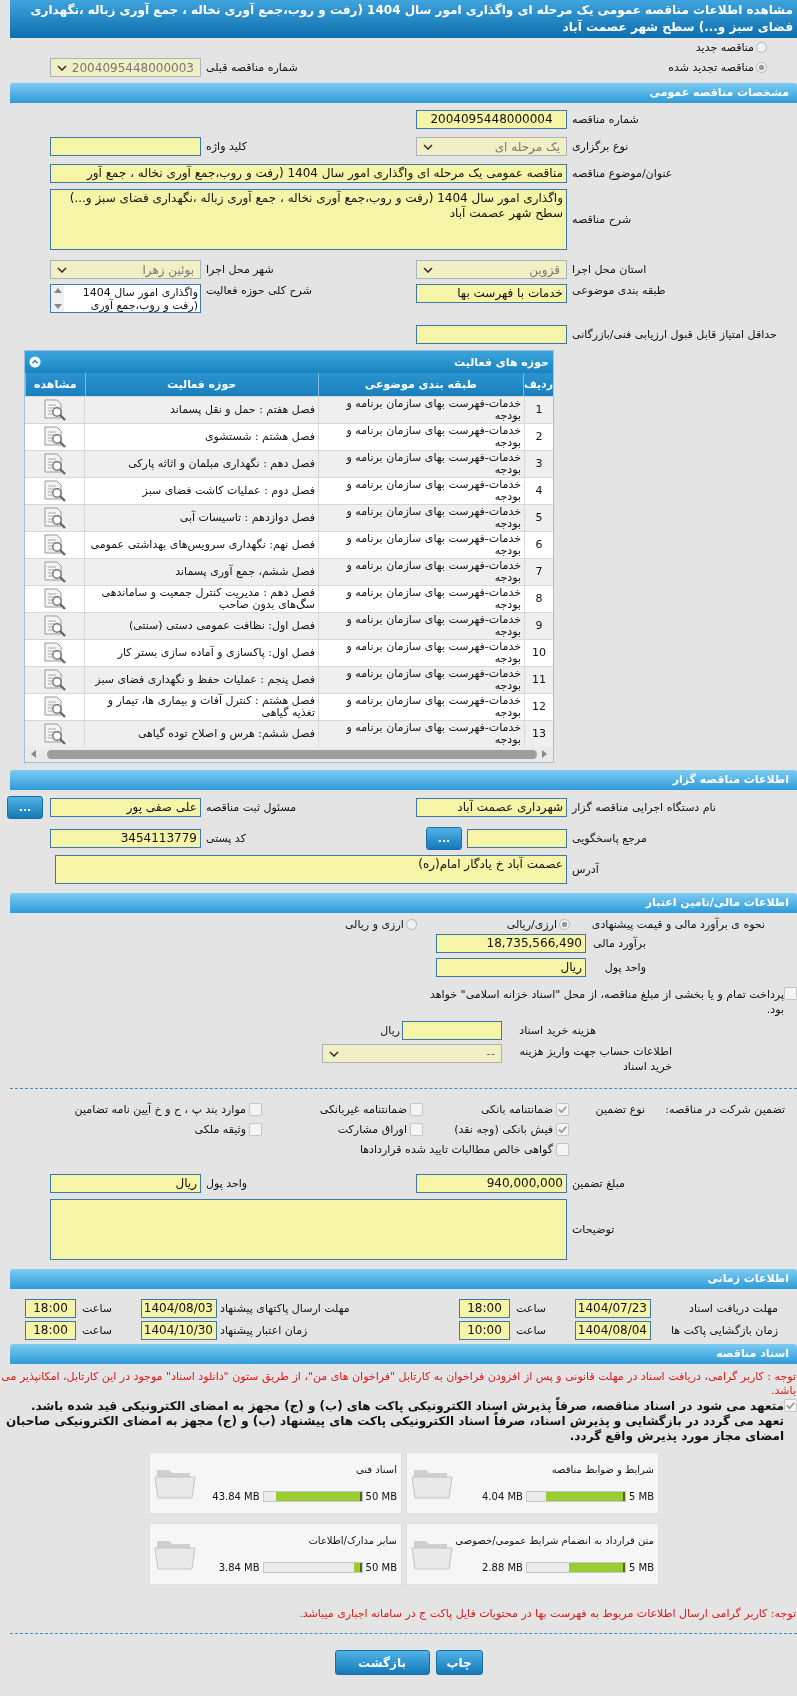 The image size is (797, 1696). What do you see at coordinates (381, 1567) in the screenshot?
I see `size-label: 50 MB` at bounding box center [381, 1567].